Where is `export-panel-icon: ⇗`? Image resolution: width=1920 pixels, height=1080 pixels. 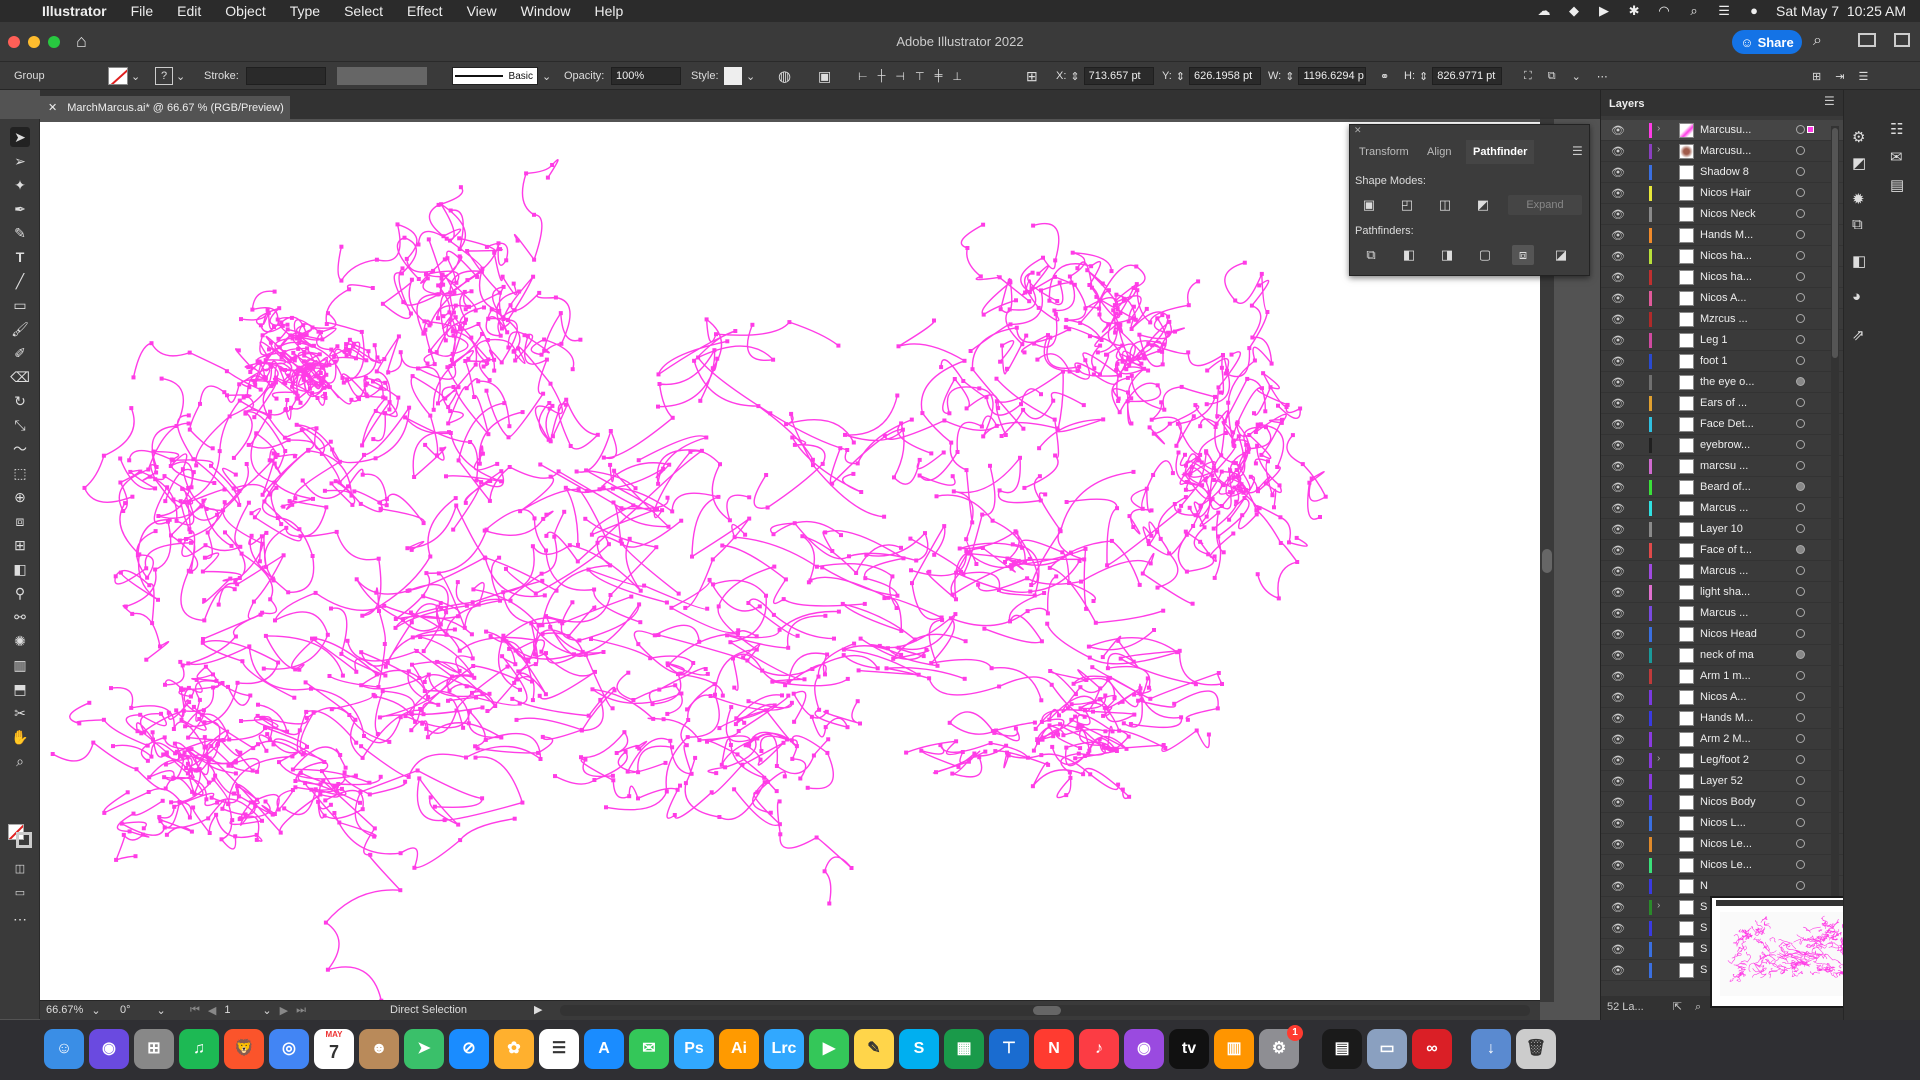
export-panel-icon: ⇗ is located at coordinates (1858, 335).